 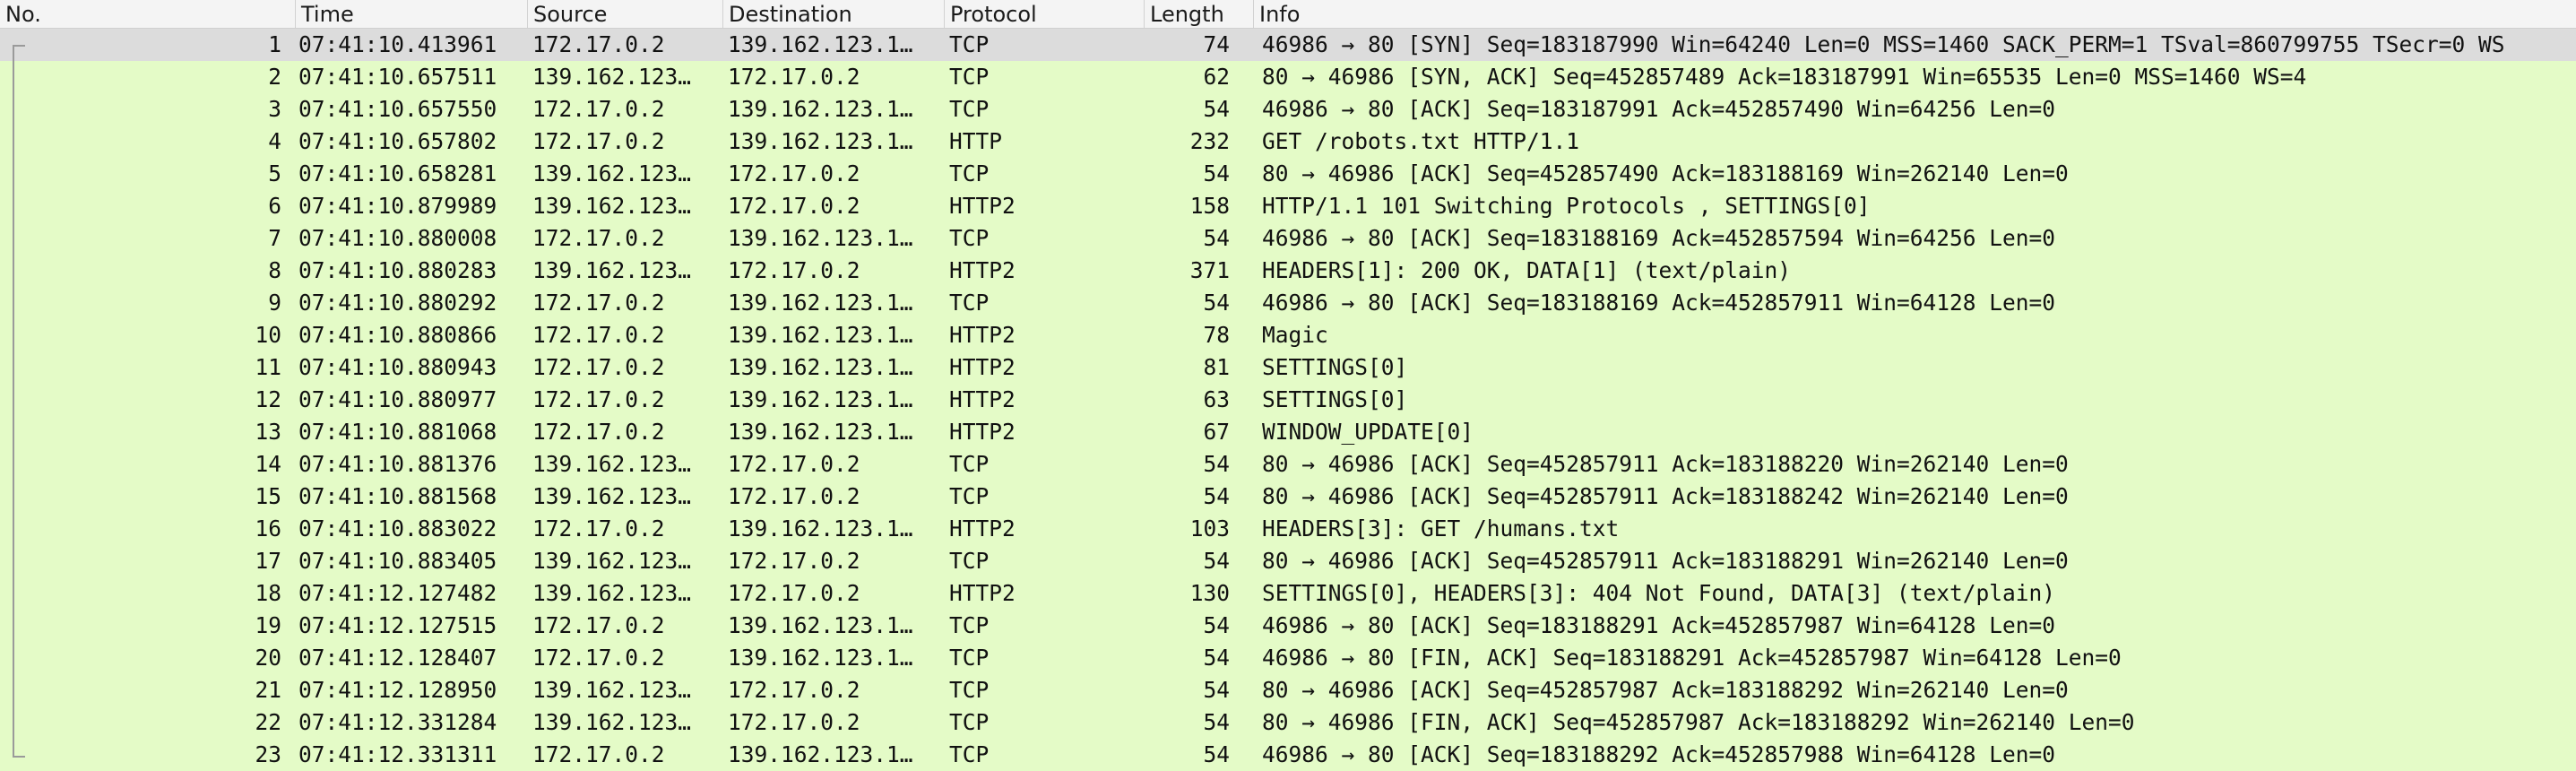 What do you see at coordinates (976, 141) in the screenshot?
I see `packet-protocol: HTTP` at bounding box center [976, 141].